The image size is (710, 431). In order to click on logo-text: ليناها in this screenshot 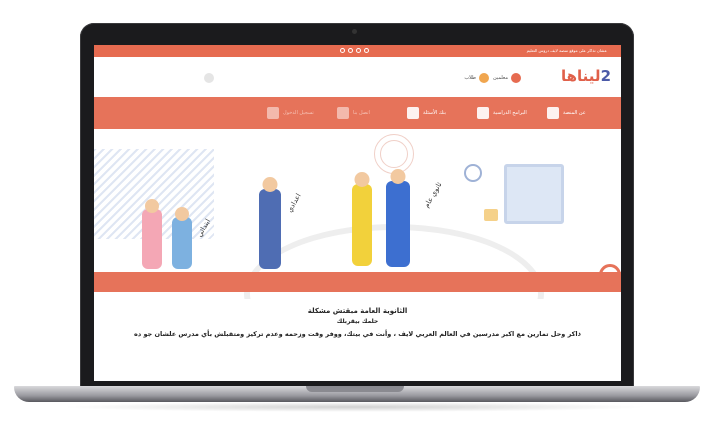, I will do `click(581, 76)`.